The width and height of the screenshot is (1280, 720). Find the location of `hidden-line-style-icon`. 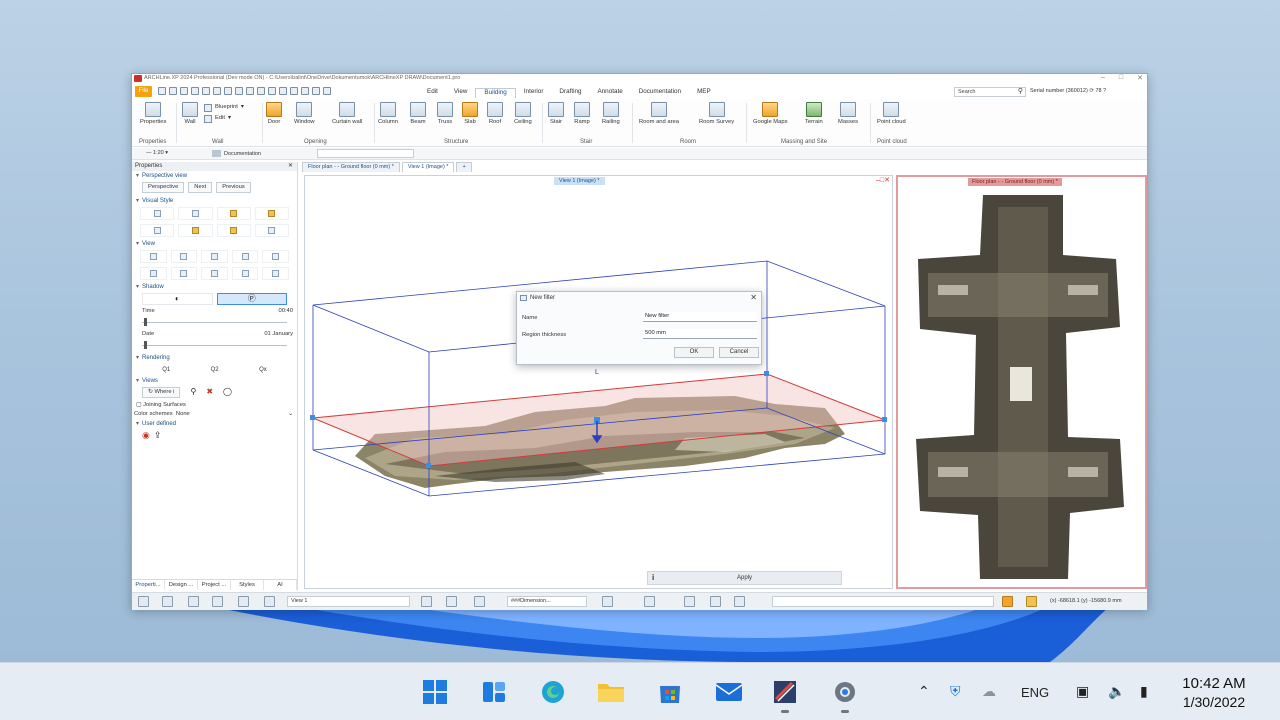

hidden-line-style-icon is located at coordinates (195, 213).